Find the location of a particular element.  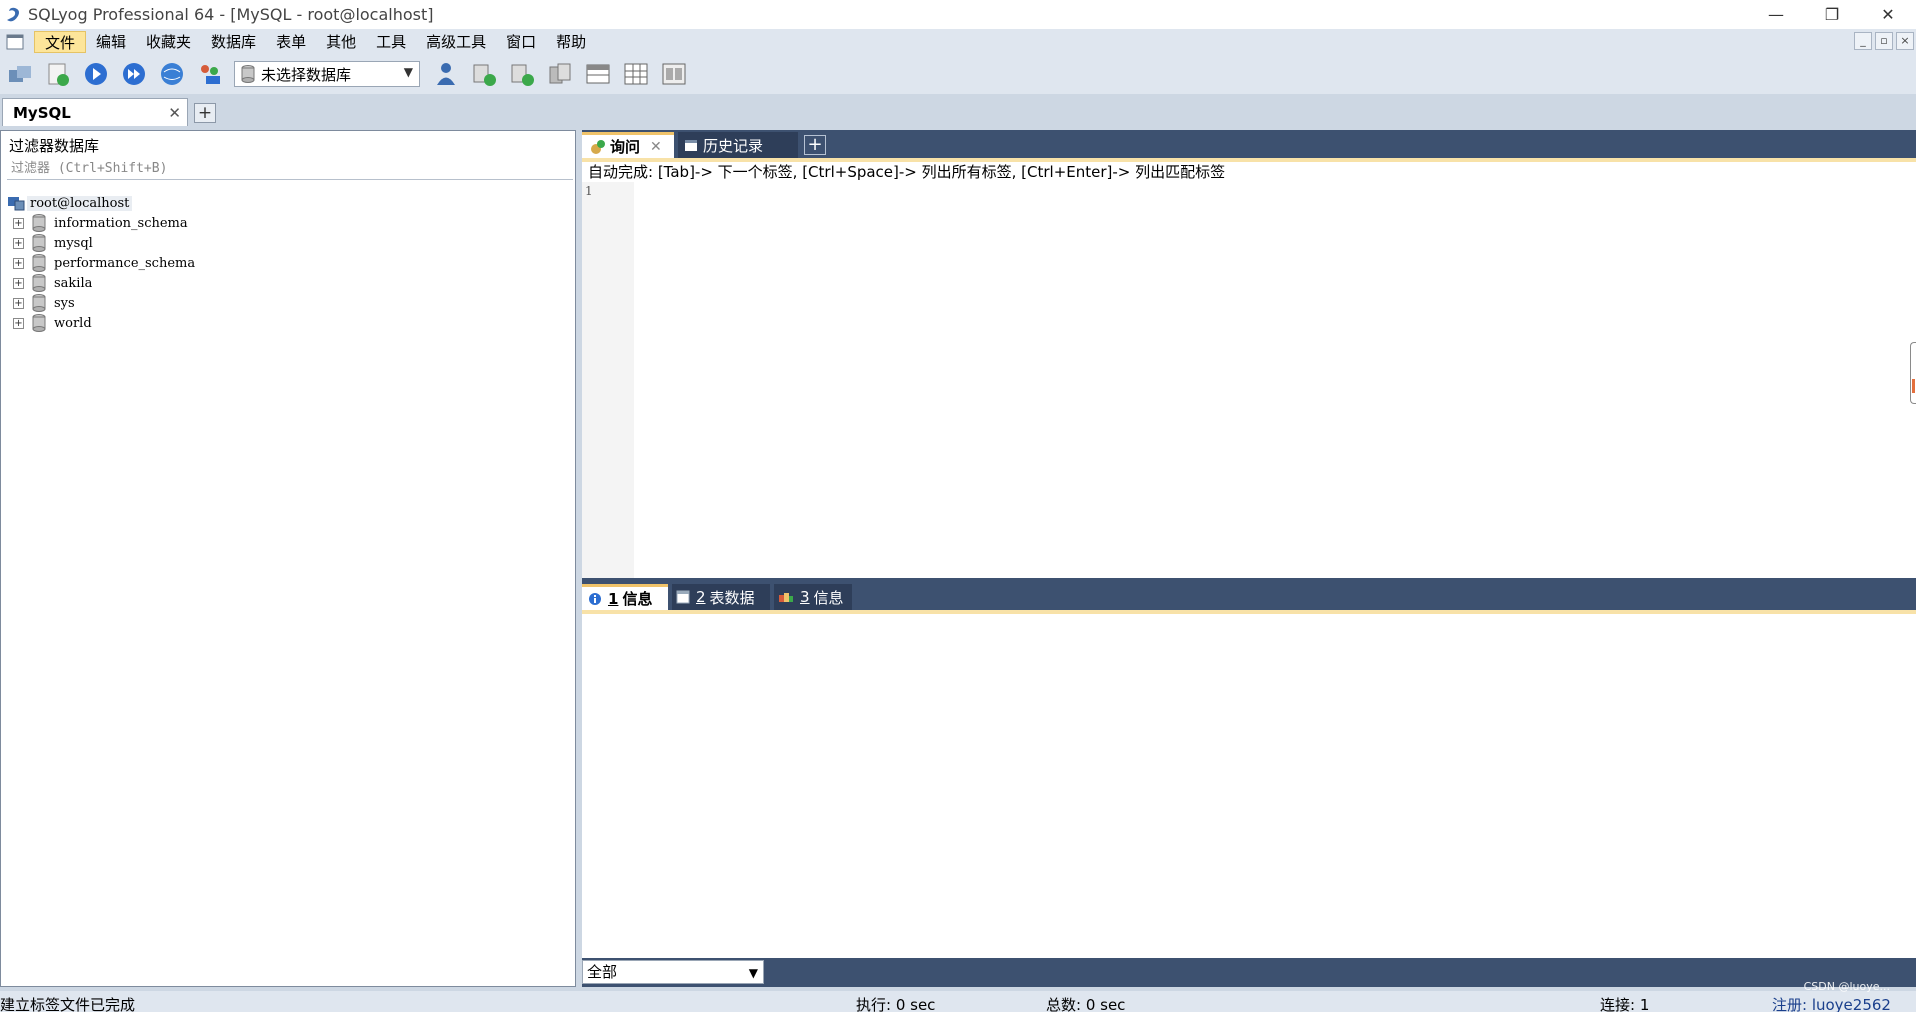

result-tab-strip: 1 信息 2 表数据 3 信息 is located at coordinates (1249, 596).